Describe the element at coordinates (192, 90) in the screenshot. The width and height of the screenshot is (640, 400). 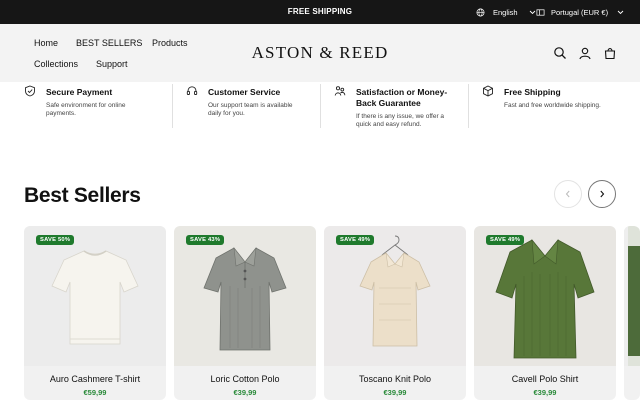
I see `headset-icon` at that location.